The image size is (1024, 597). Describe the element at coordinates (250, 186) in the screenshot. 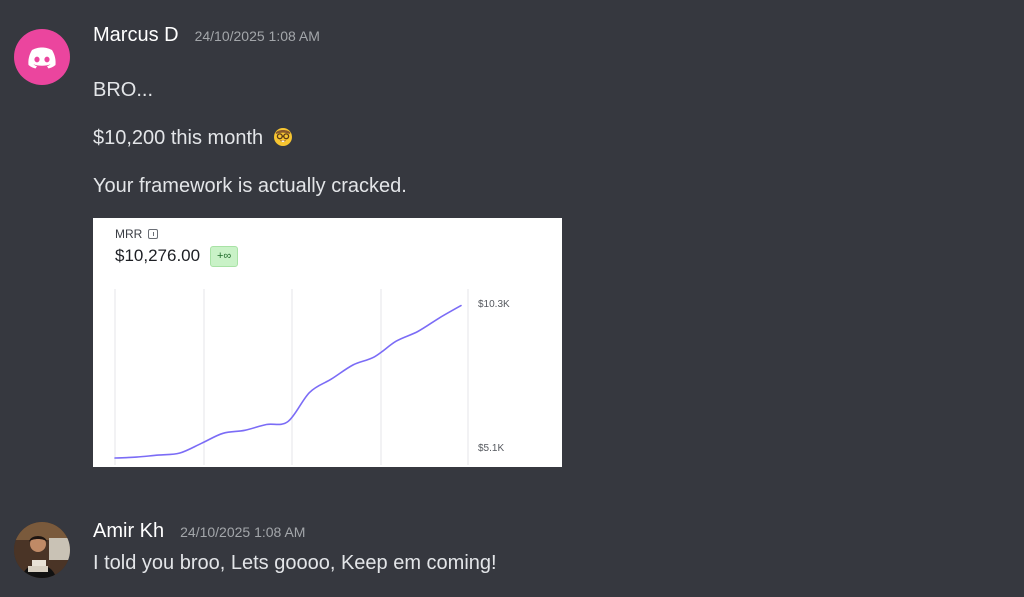

I see `message-line: Your framework is actually cracked.` at that location.